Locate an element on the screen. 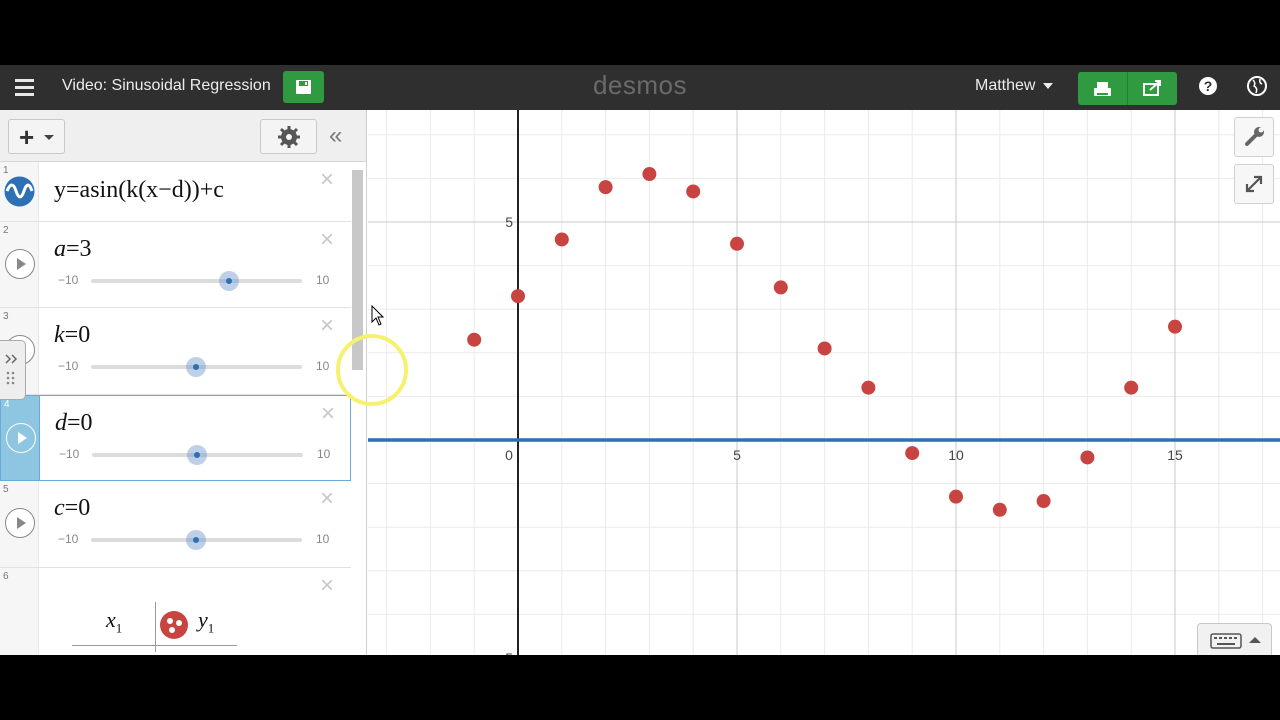 This screenshot has width=1280, height=720. graph-settings-button is located at coordinates (1254, 137).